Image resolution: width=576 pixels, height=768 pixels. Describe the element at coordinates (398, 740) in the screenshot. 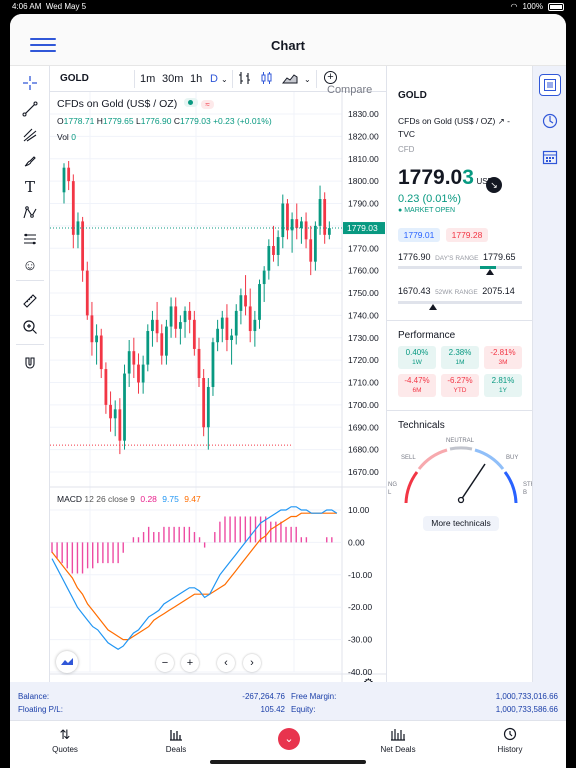

I see `tab-net-deals: Net Deals` at that location.